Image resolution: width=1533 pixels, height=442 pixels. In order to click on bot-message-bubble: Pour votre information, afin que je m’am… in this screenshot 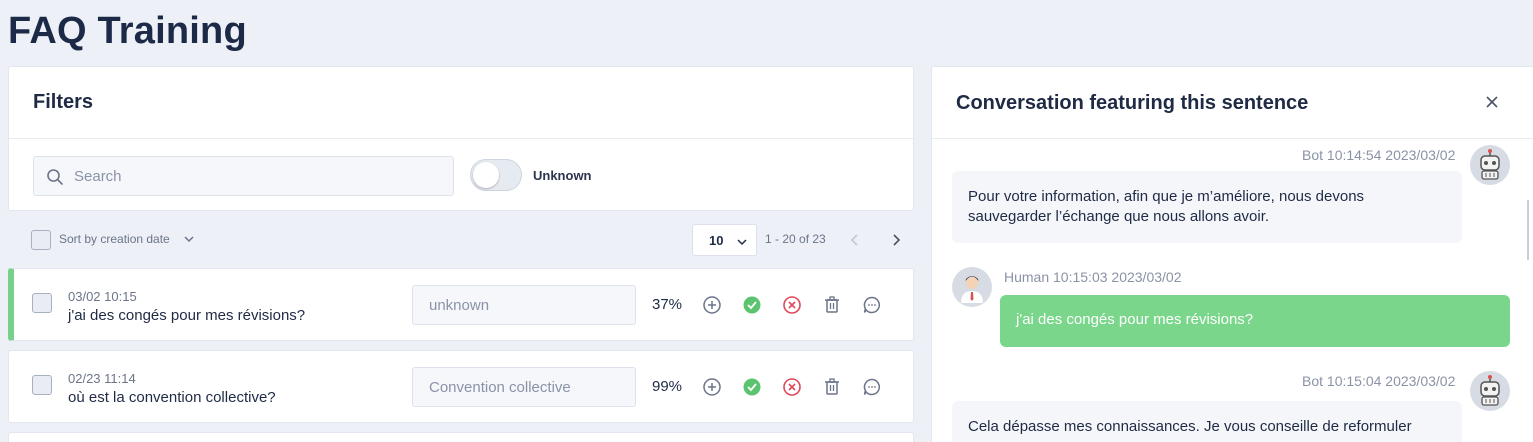, I will do `click(1207, 207)`.